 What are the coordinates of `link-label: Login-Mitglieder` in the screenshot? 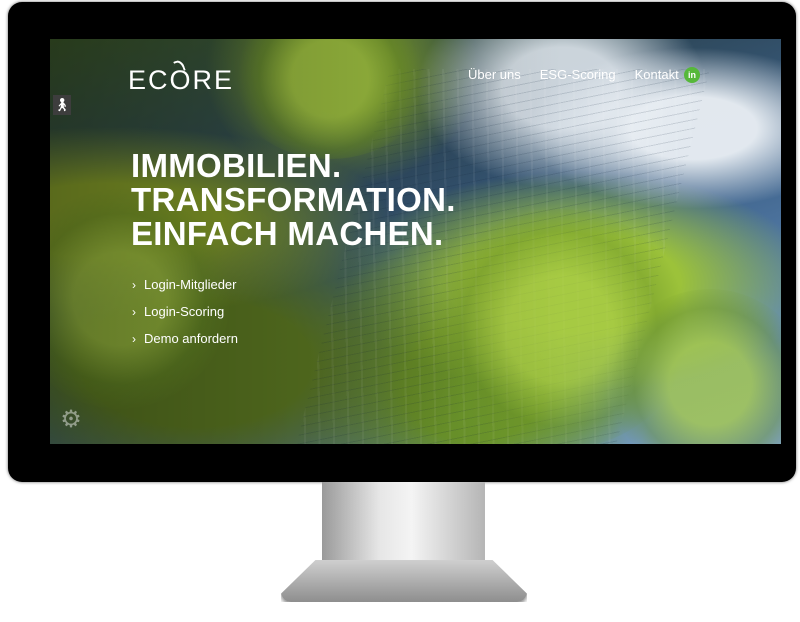 It's located at (190, 284).